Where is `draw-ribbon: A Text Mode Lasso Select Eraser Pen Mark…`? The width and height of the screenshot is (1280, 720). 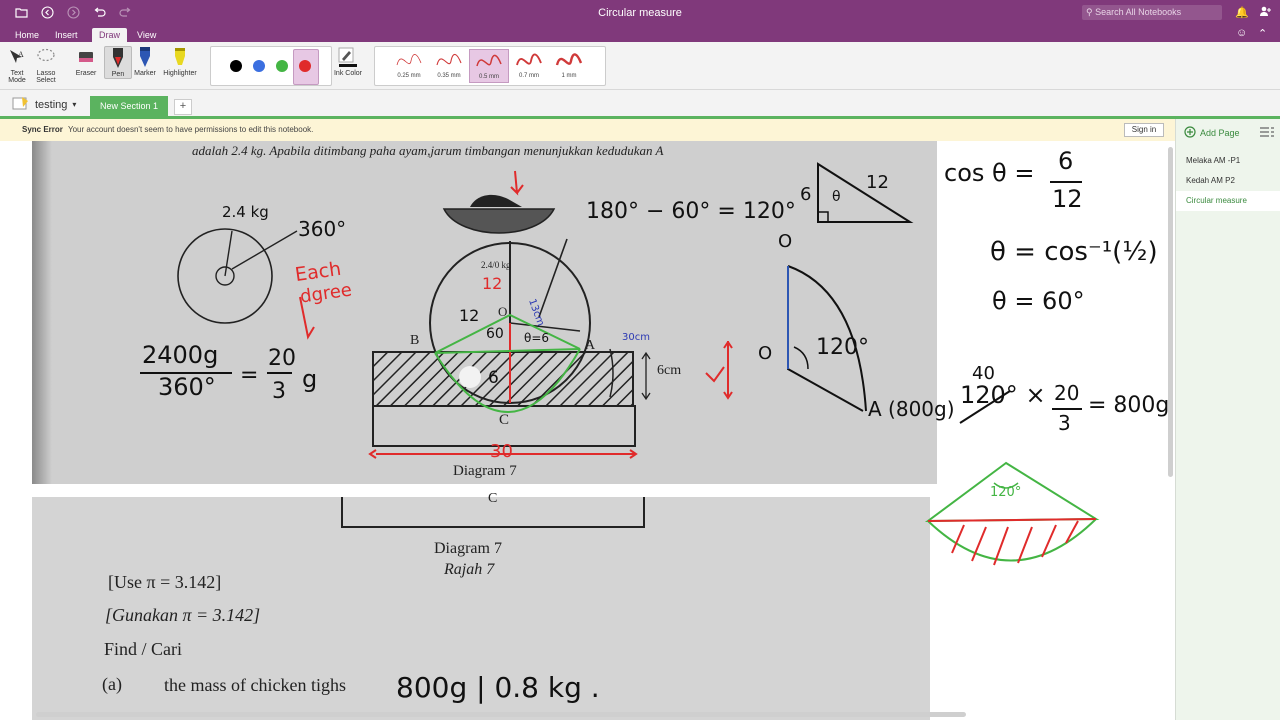
draw-ribbon: A Text Mode Lasso Select Eraser Pen Mark… is located at coordinates (640, 66).